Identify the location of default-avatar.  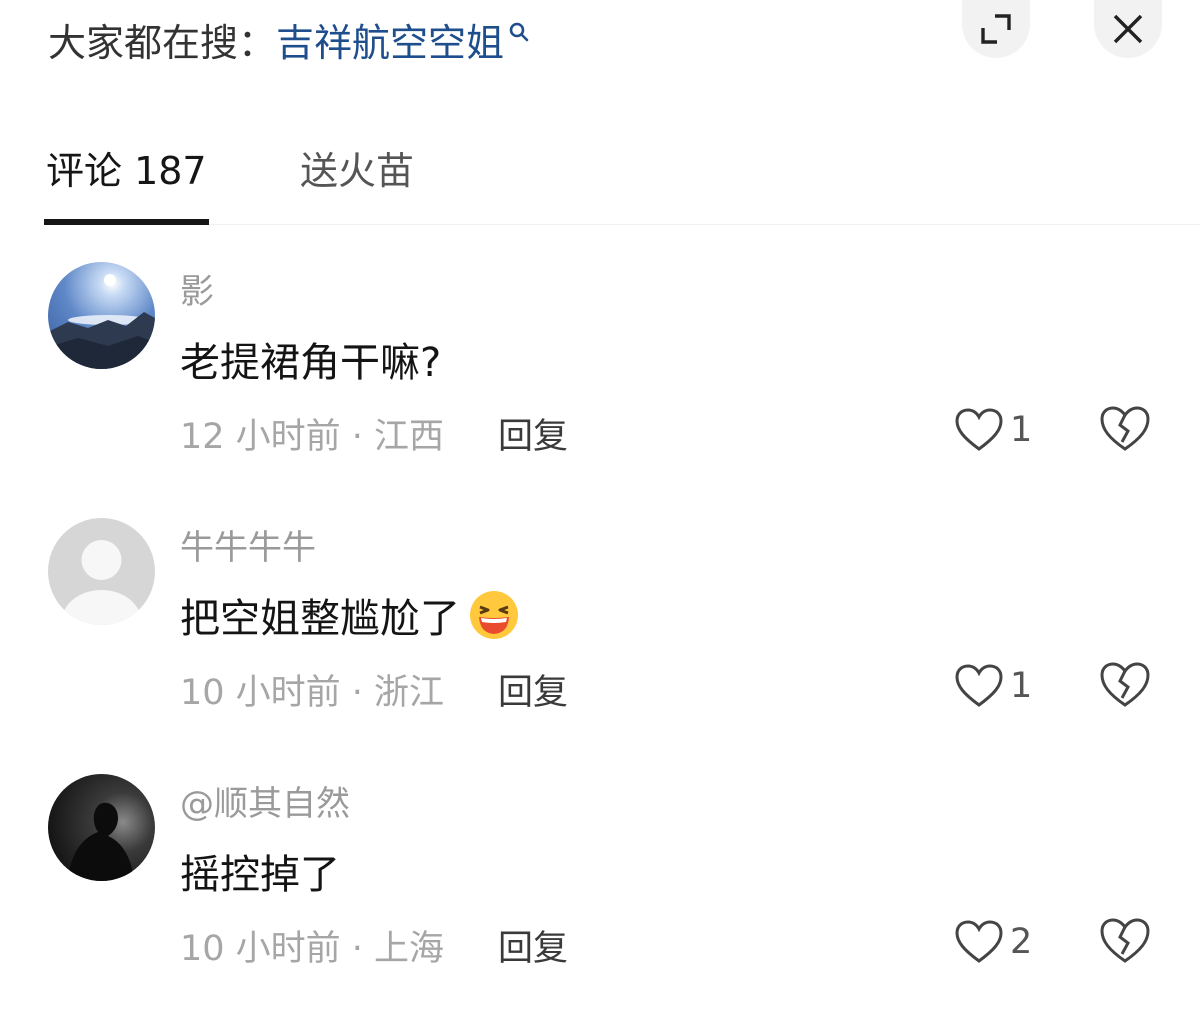
(101, 571).